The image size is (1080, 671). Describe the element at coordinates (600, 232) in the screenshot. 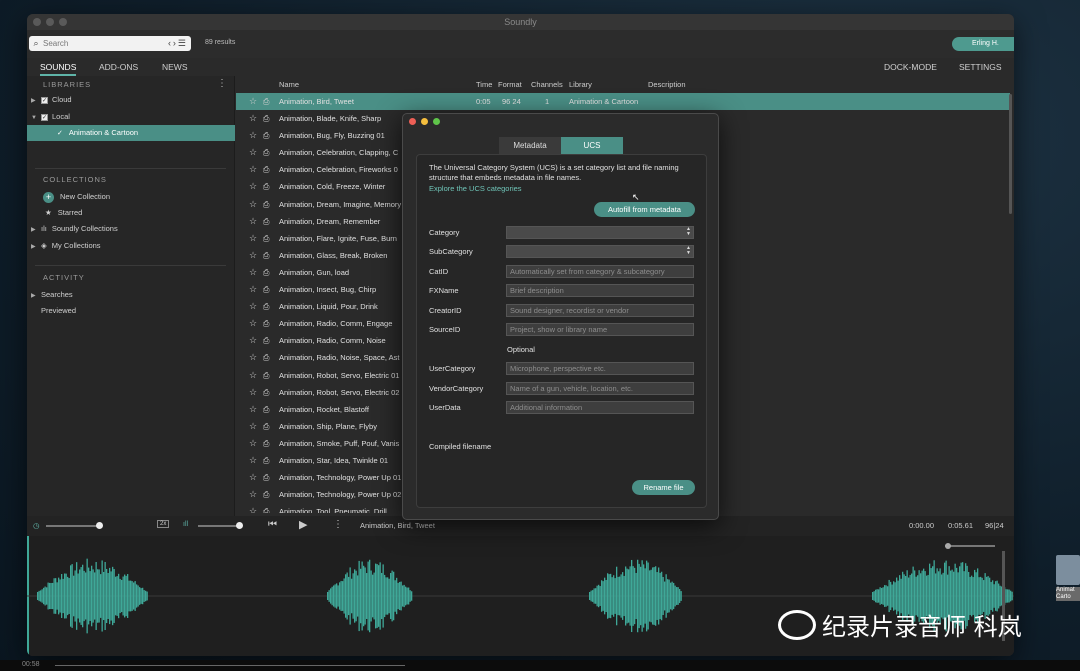

I see `category-select: ▲ ▼` at that location.